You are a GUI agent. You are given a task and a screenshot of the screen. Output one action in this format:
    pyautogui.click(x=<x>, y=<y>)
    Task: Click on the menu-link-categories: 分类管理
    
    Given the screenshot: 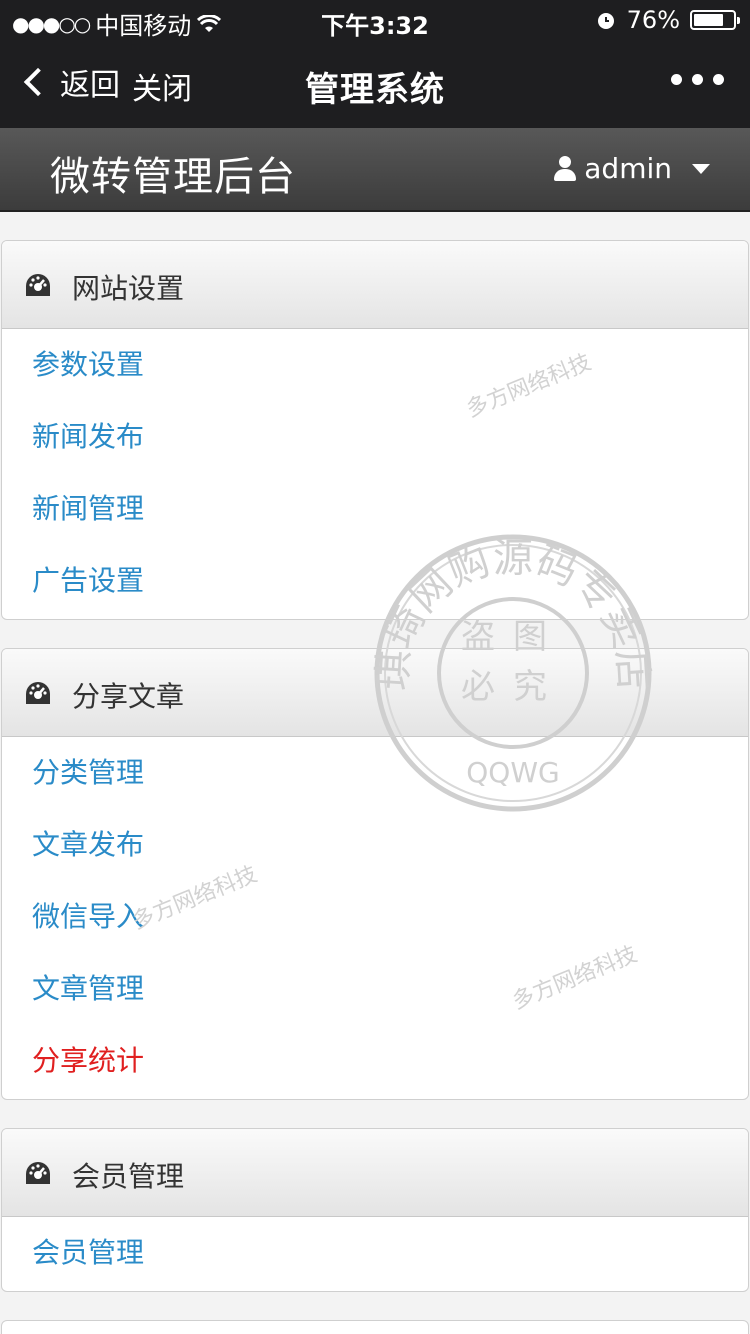 What is the action you would take?
    pyautogui.click(x=375, y=773)
    